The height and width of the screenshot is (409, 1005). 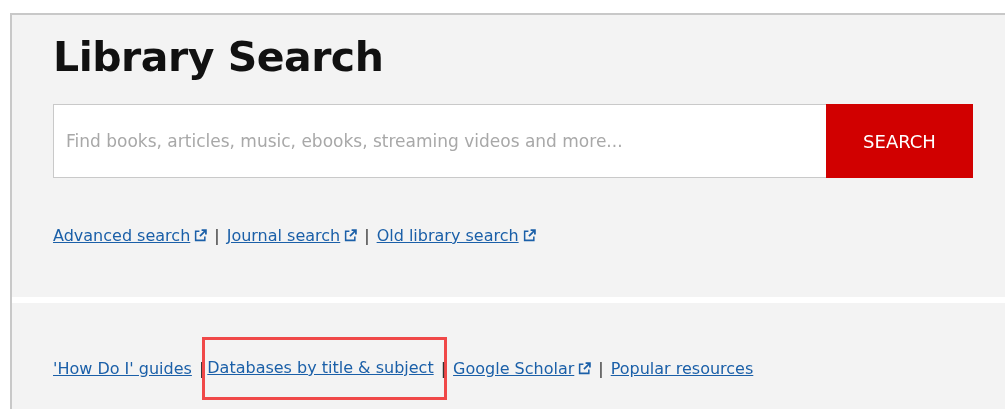 I want to click on resource-link: 'How Do I' guides, so click(x=122, y=368).